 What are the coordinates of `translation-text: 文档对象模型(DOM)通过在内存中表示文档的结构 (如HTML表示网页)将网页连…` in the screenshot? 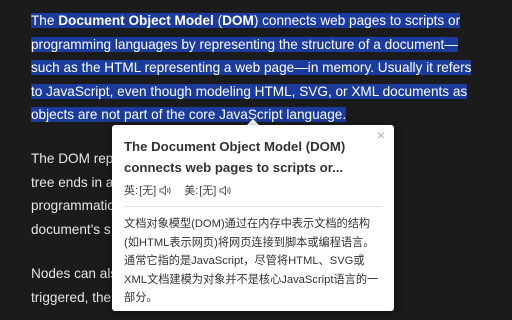 It's located at (251, 261).